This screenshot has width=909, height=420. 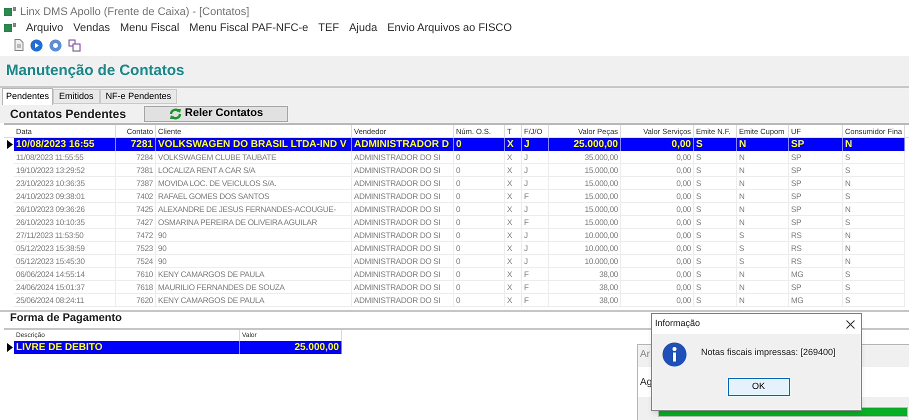 What do you see at coordinates (95, 70) in the screenshot?
I see `page-heading: Manutenção de Contatos` at bounding box center [95, 70].